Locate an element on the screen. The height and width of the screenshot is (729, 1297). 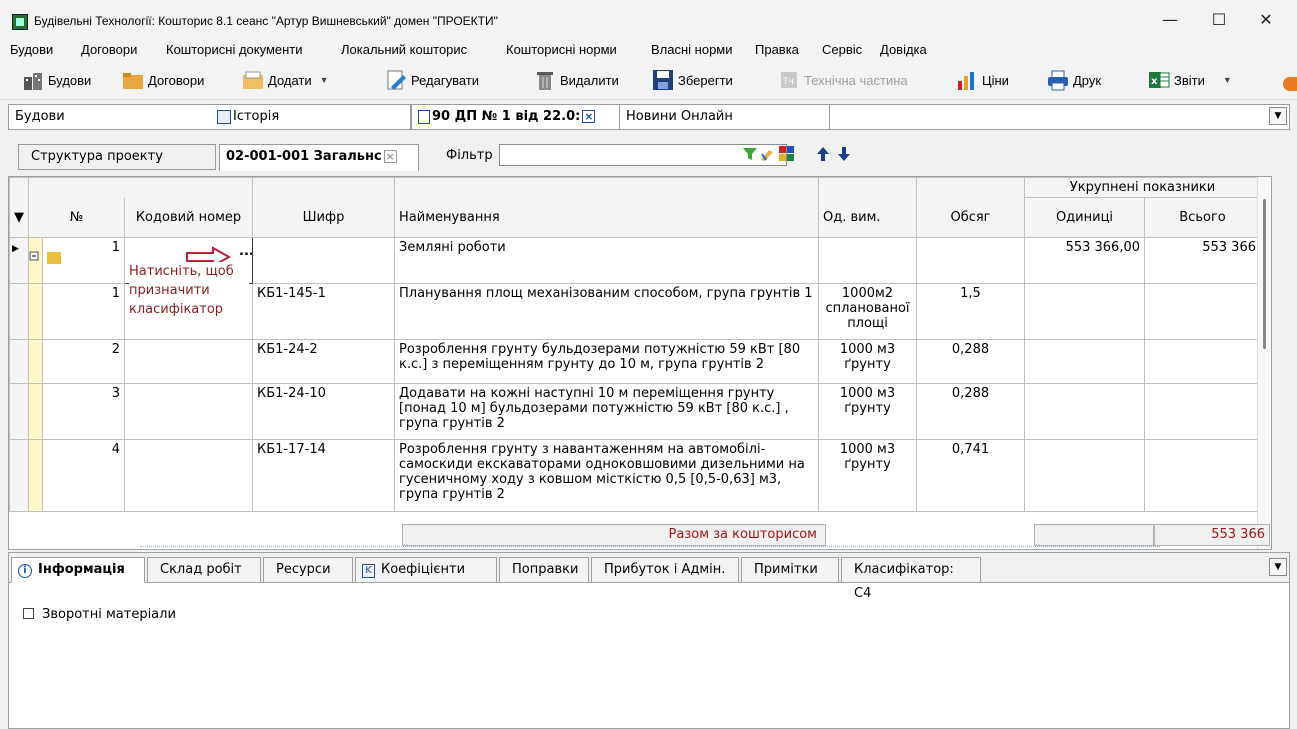
checkbox-box is located at coordinates (28, 613).